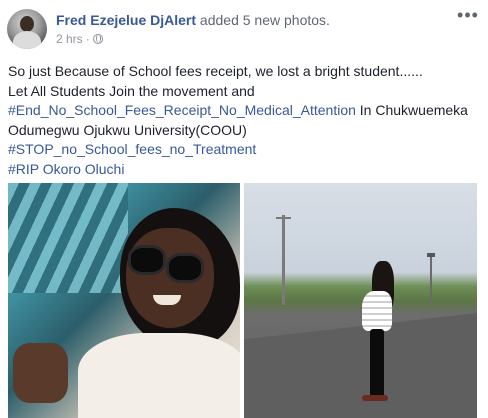 The width and height of the screenshot is (488, 418). I want to click on author-name-link: Fred Ezejelue DjAlert, so click(126, 20).